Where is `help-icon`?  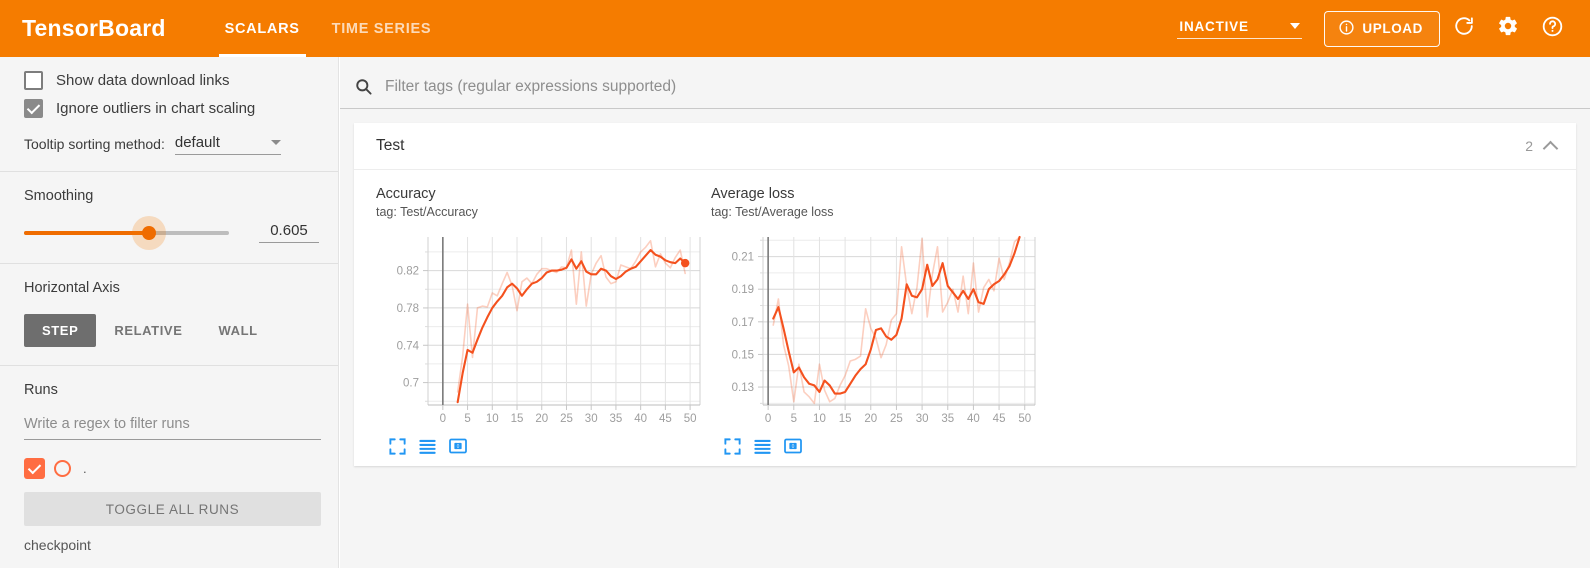
help-icon is located at coordinates (1552, 29).